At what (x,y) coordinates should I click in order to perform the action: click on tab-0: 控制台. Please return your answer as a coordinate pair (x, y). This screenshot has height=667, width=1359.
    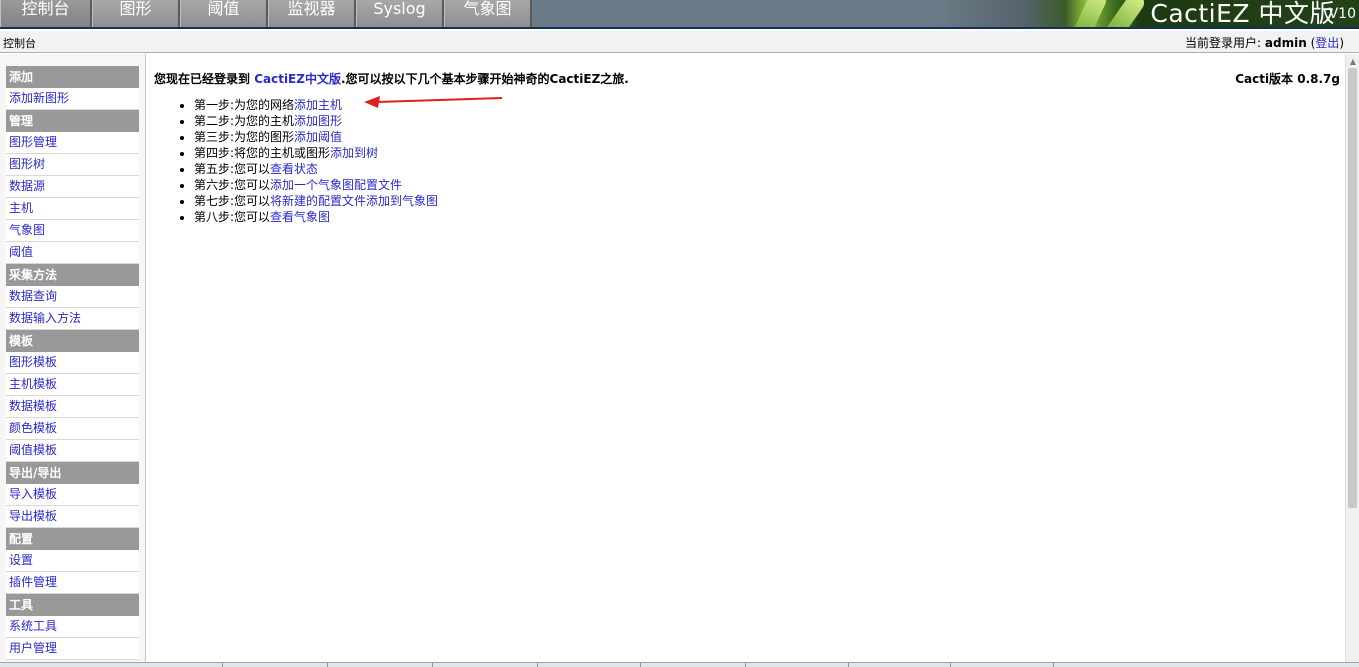
    Looking at the image, I should click on (46, 13).